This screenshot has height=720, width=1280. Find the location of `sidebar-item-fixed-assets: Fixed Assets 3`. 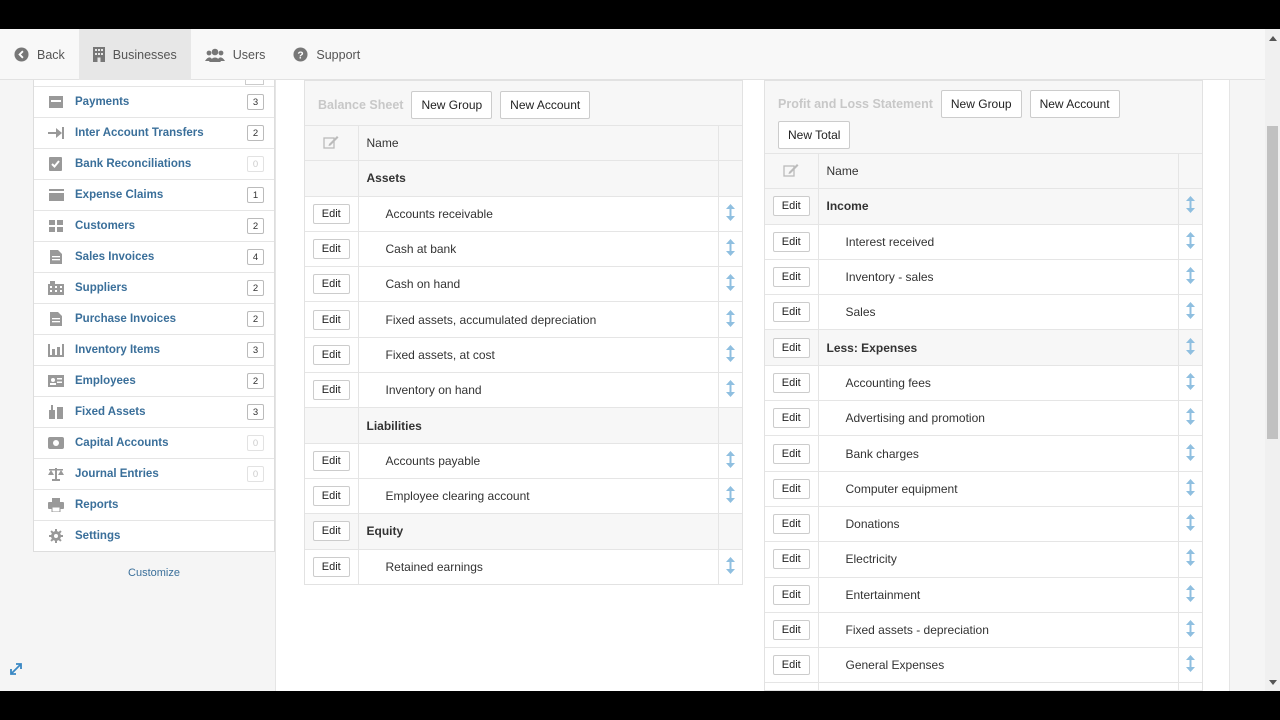

sidebar-item-fixed-assets: Fixed Assets 3 is located at coordinates (154, 411).